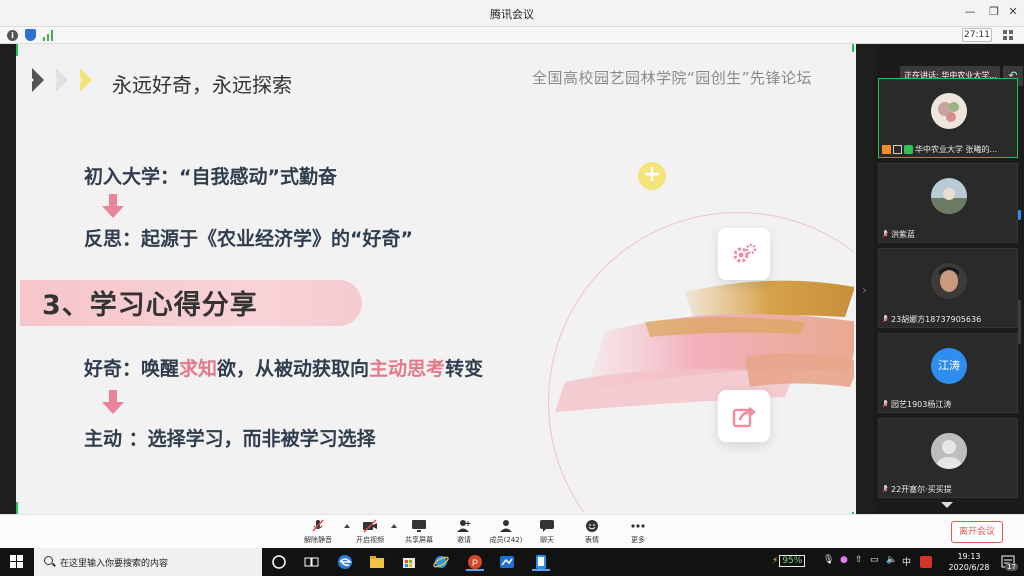 This screenshot has width=1024, height=576. I want to click on gear-tile, so click(744, 254).